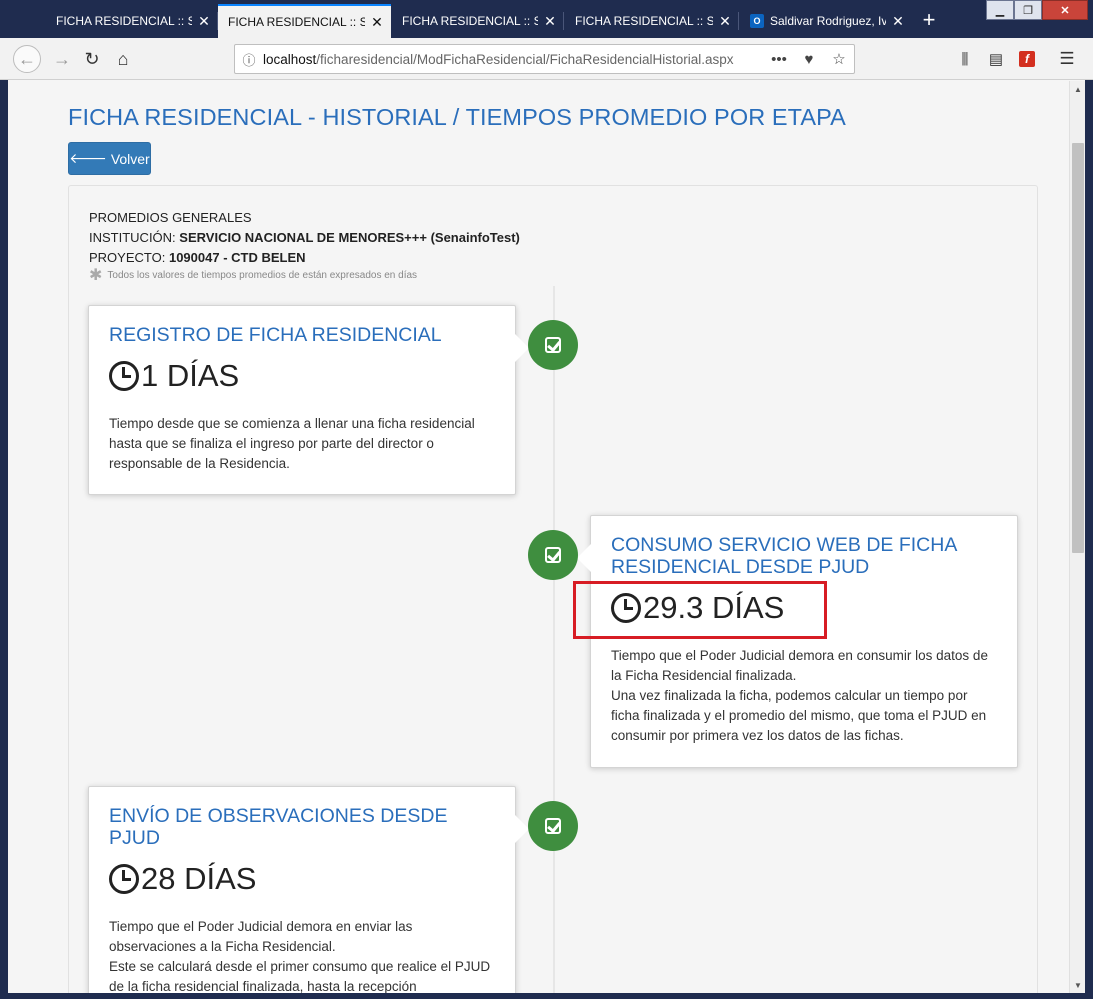 Image resolution: width=1093 pixels, height=999 pixels. I want to click on timeline-line, so click(554, 639).